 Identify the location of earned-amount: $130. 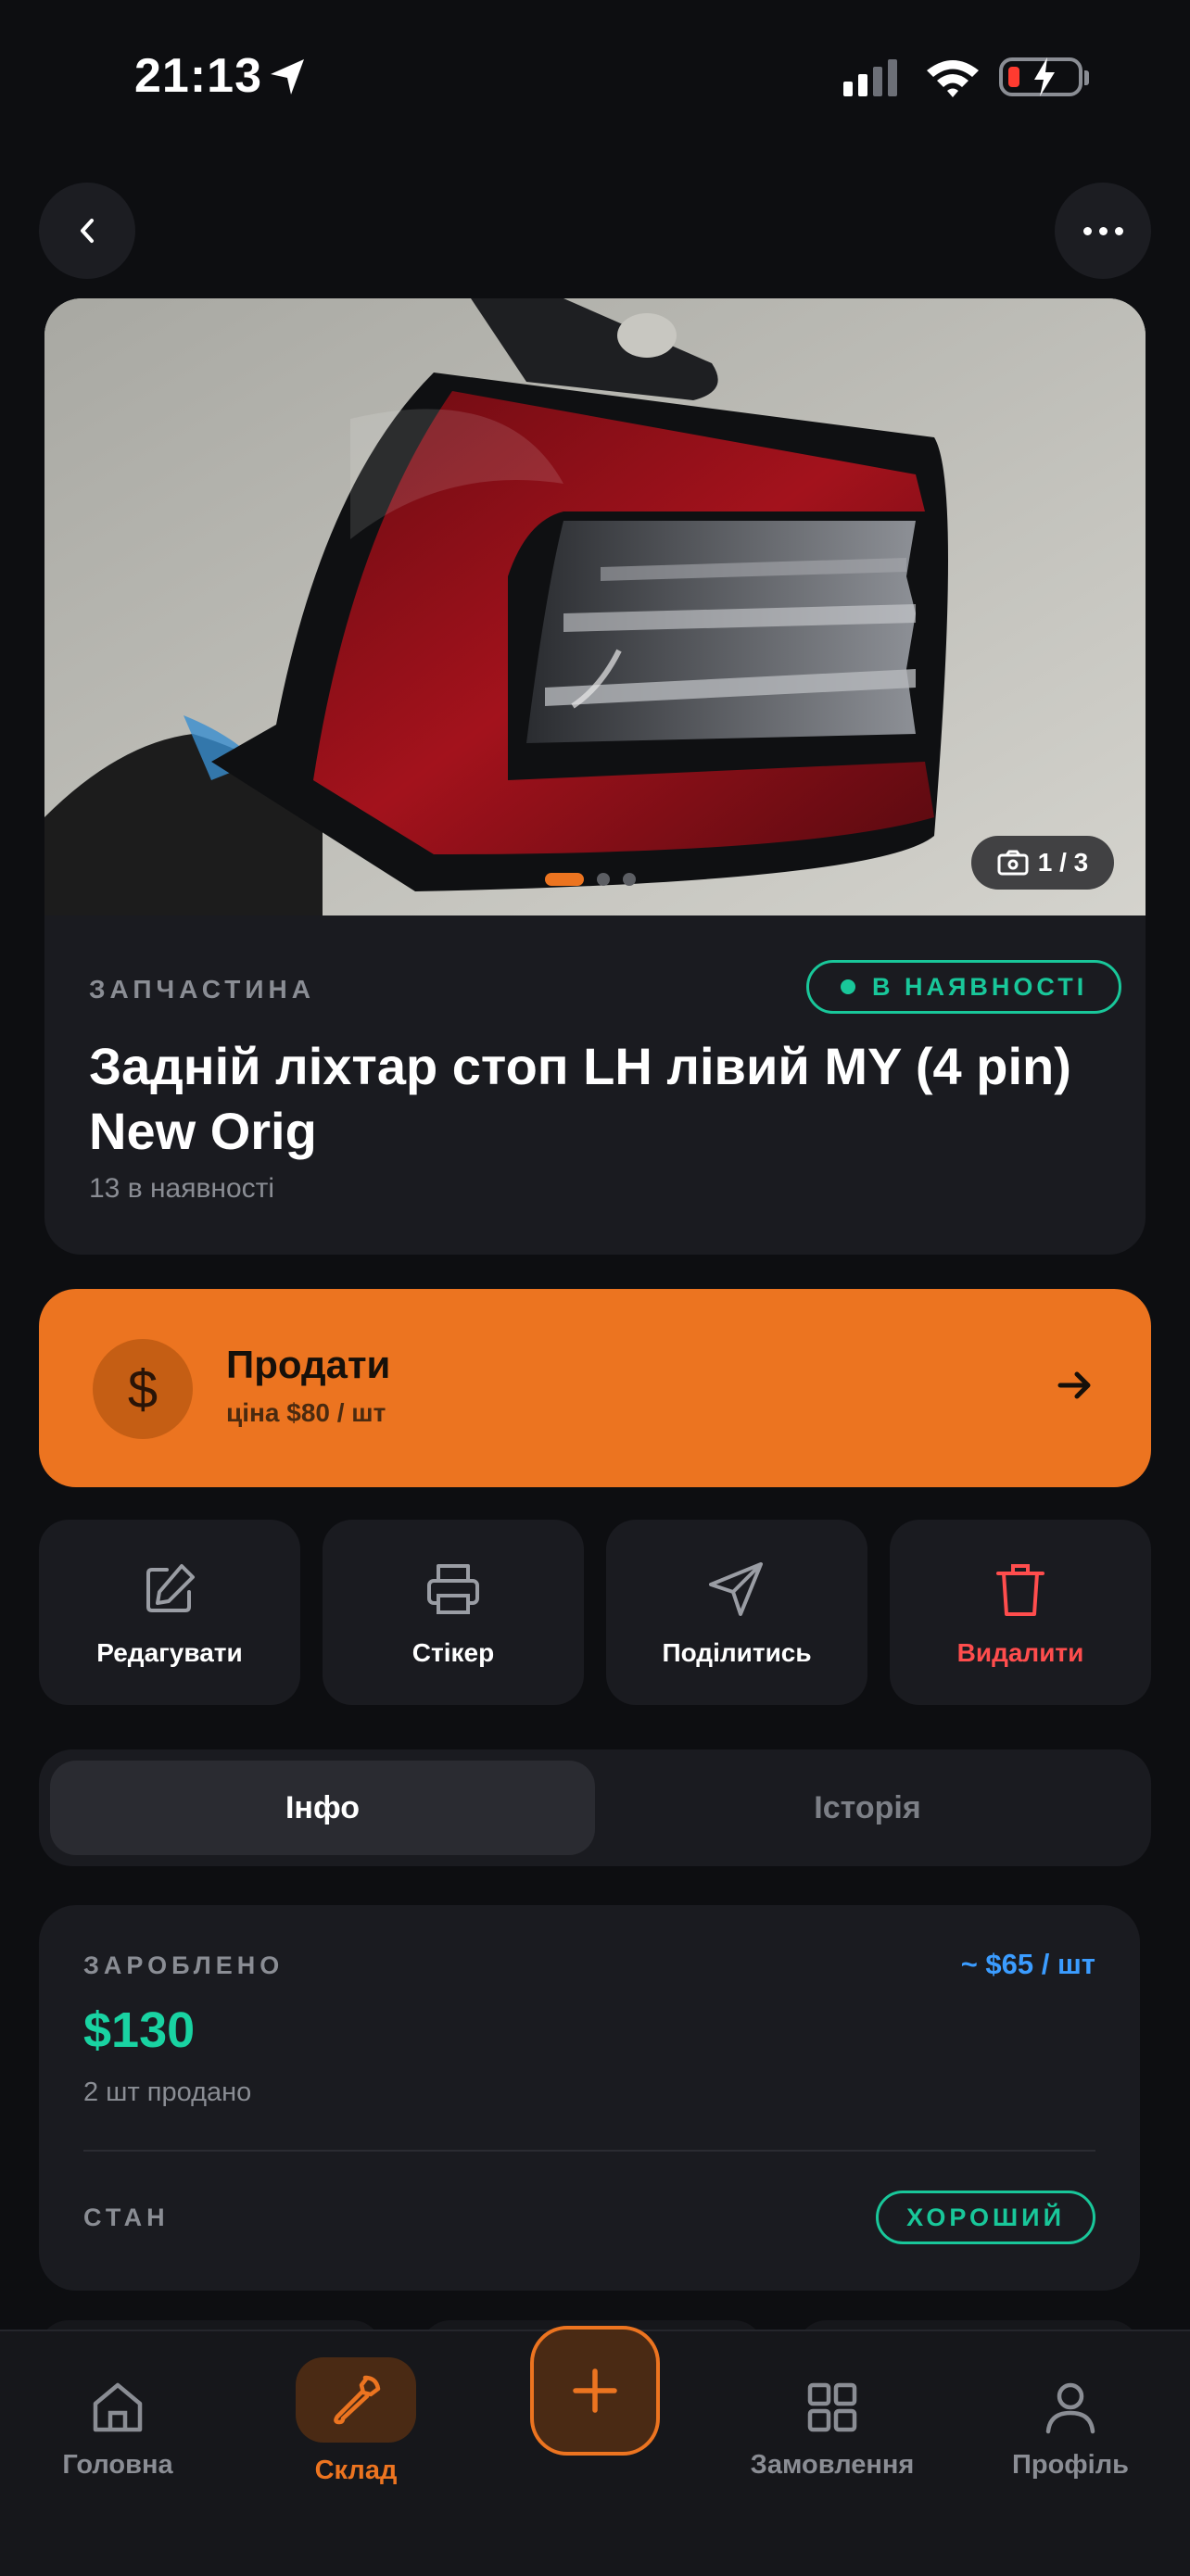
(139, 2030).